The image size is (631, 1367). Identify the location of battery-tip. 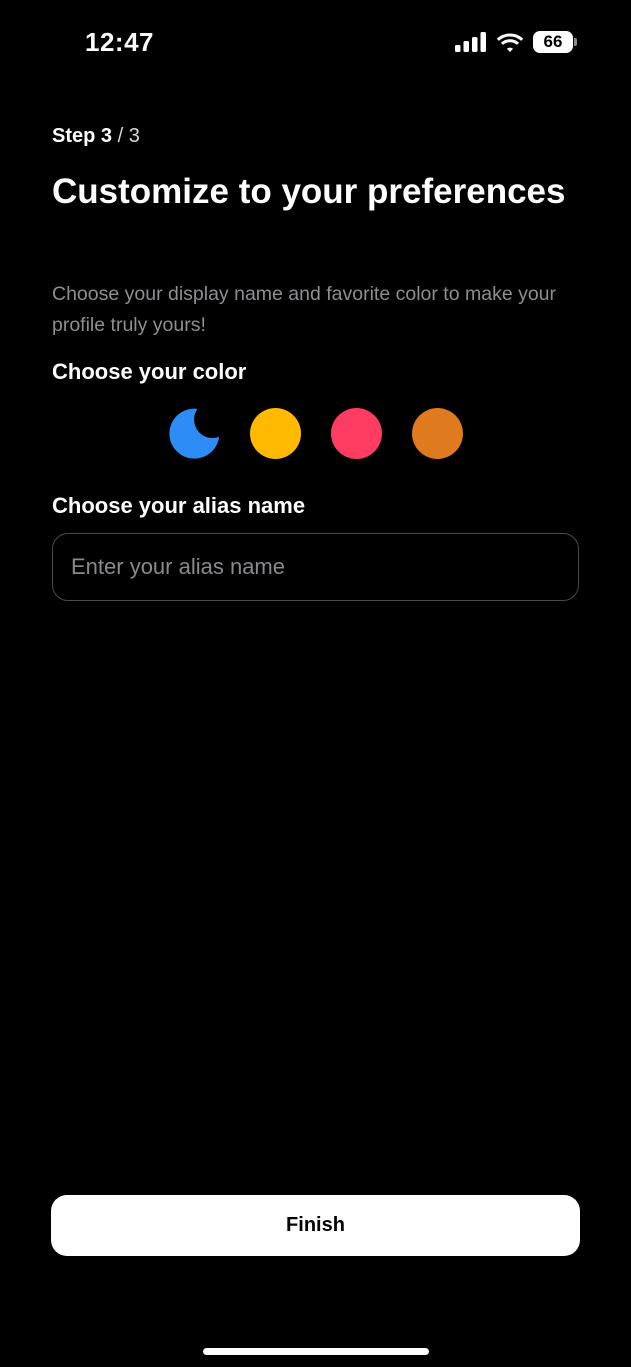
(575, 42).